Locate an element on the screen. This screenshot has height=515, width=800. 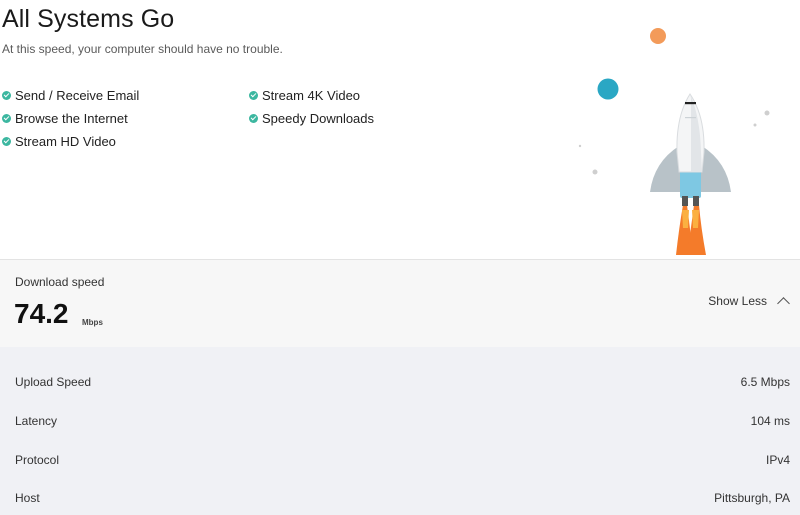
detail-value: 104 ms is located at coordinates (770, 421).